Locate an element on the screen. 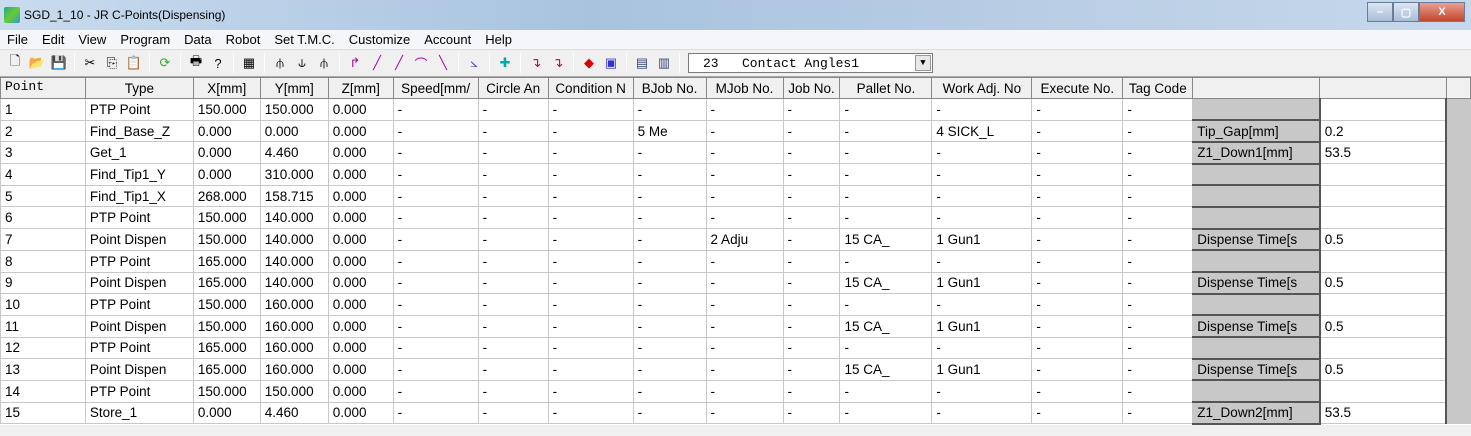 This screenshot has height=436, width=1471. menu-item-program: Program is located at coordinates (145, 39).